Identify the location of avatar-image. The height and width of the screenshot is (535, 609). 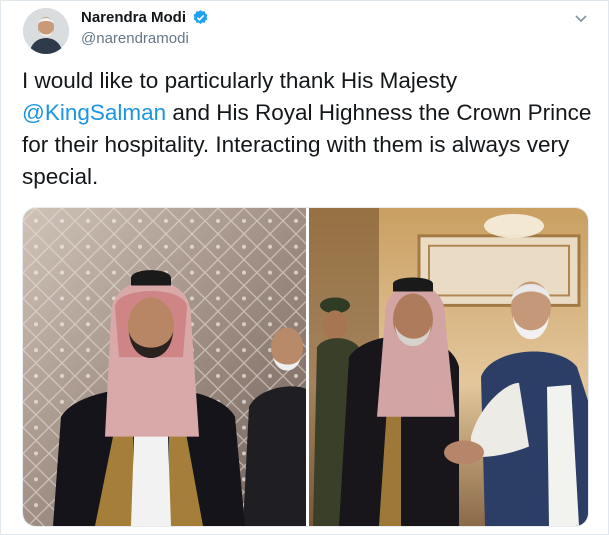
(46, 31).